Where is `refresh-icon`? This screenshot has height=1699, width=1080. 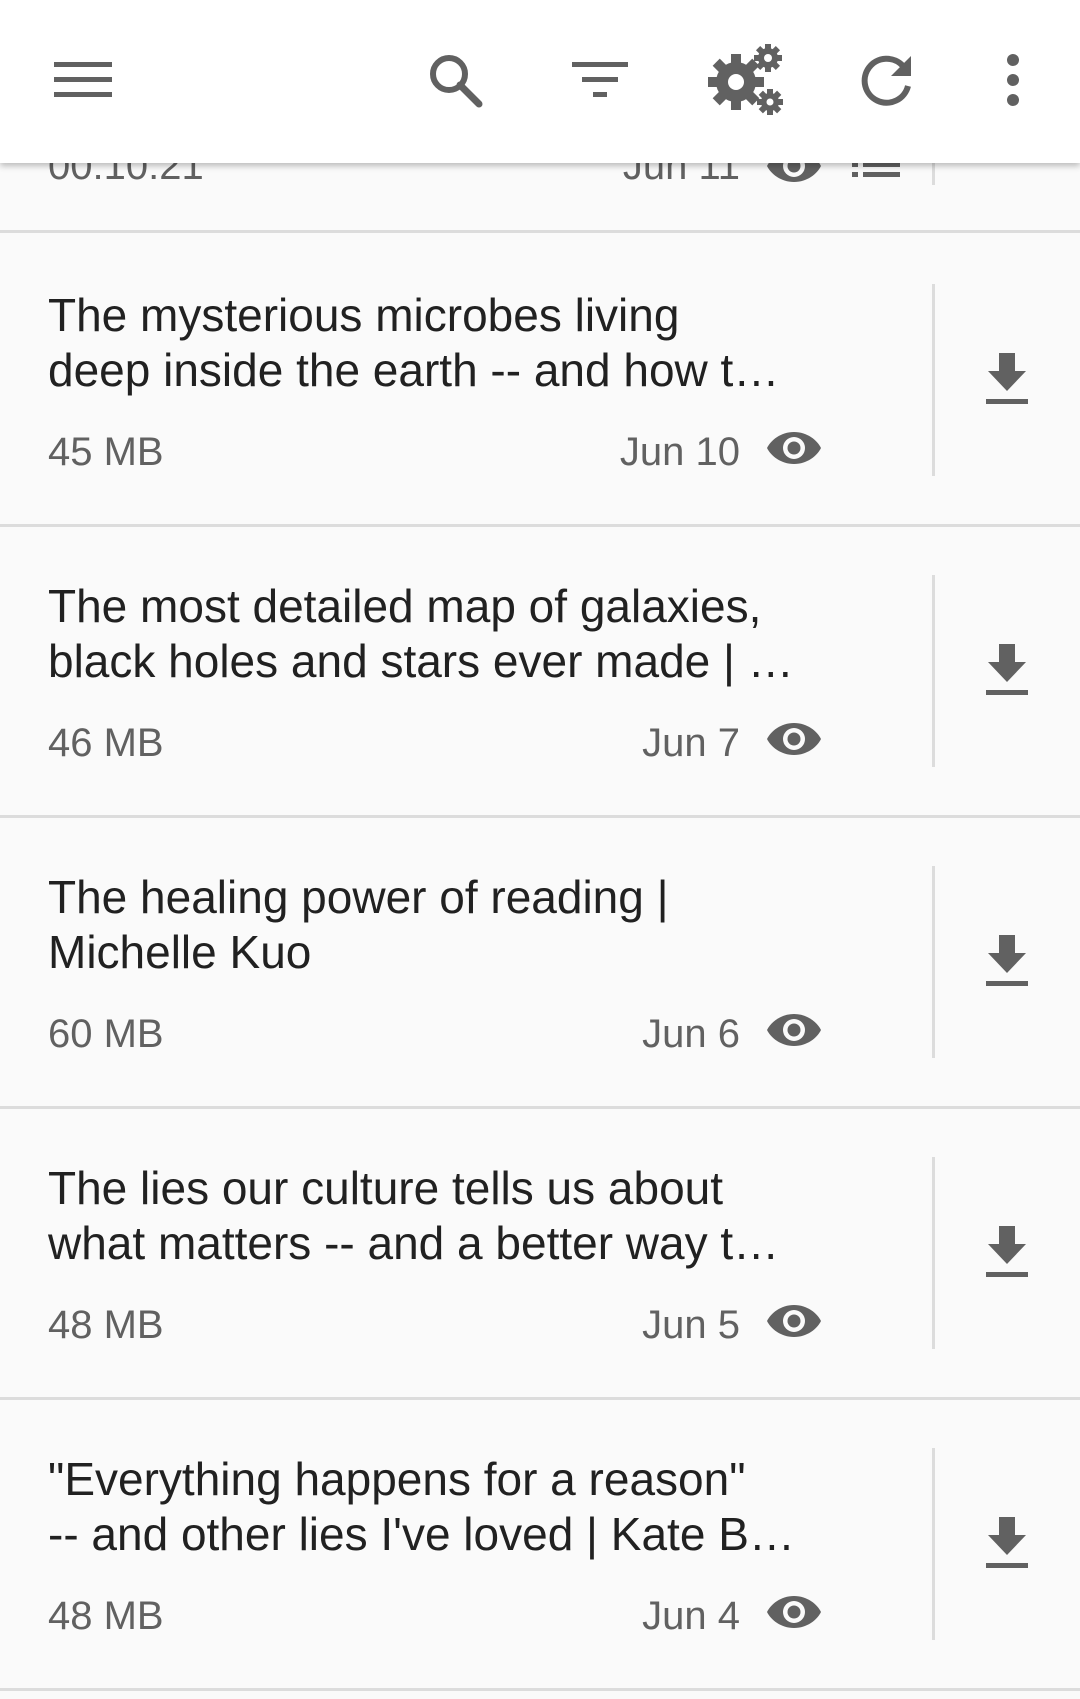
refresh-icon is located at coordinates (886, 80).